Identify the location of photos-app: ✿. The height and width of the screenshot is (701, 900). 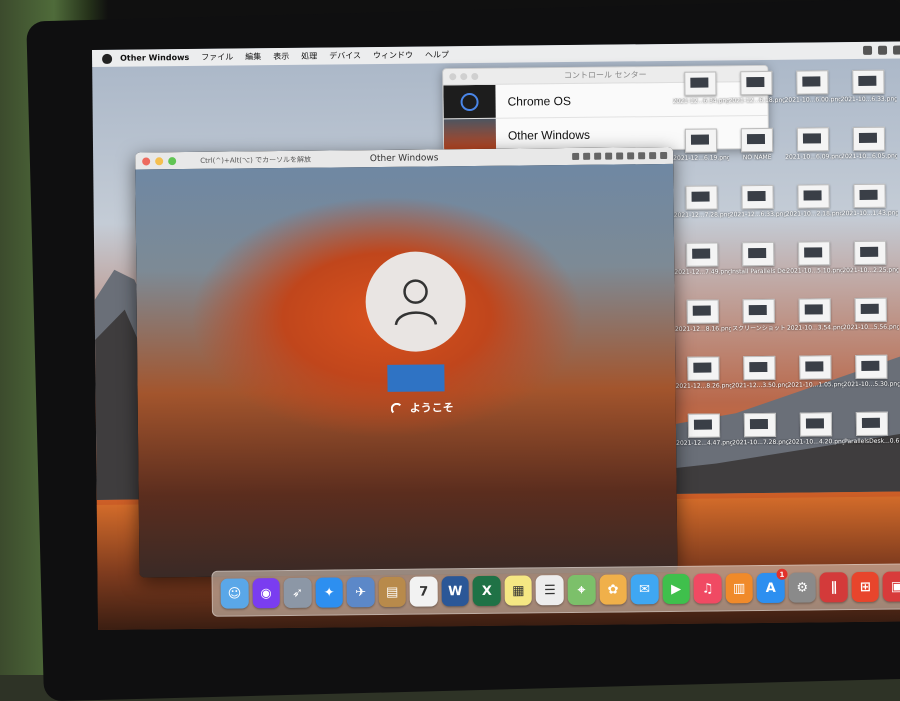
(613, 589).